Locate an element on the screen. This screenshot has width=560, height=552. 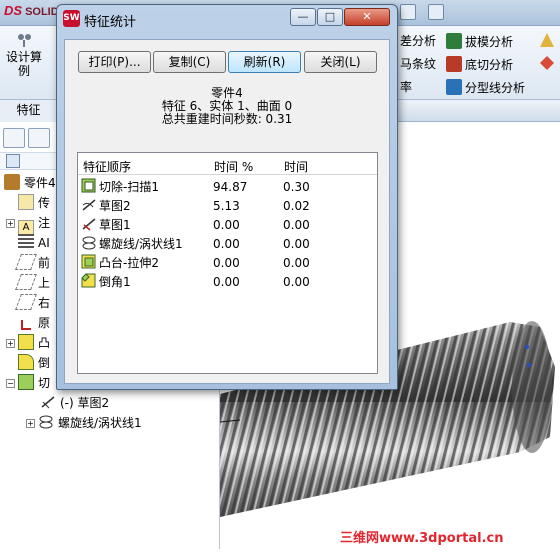
sensor-icon is located at coordinates (26, 202).